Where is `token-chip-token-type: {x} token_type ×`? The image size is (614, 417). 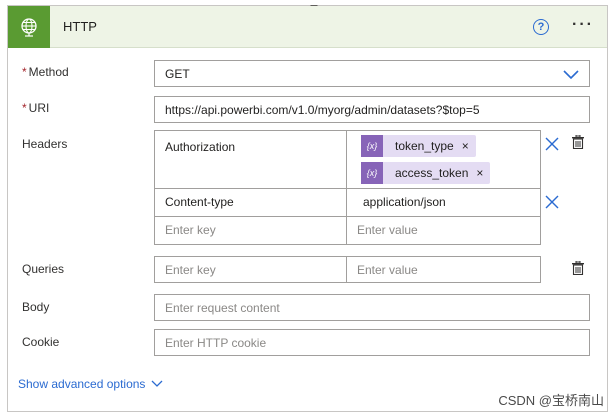 token-chip-token-type: {x} token_type × is located at coordinates (418, 146).